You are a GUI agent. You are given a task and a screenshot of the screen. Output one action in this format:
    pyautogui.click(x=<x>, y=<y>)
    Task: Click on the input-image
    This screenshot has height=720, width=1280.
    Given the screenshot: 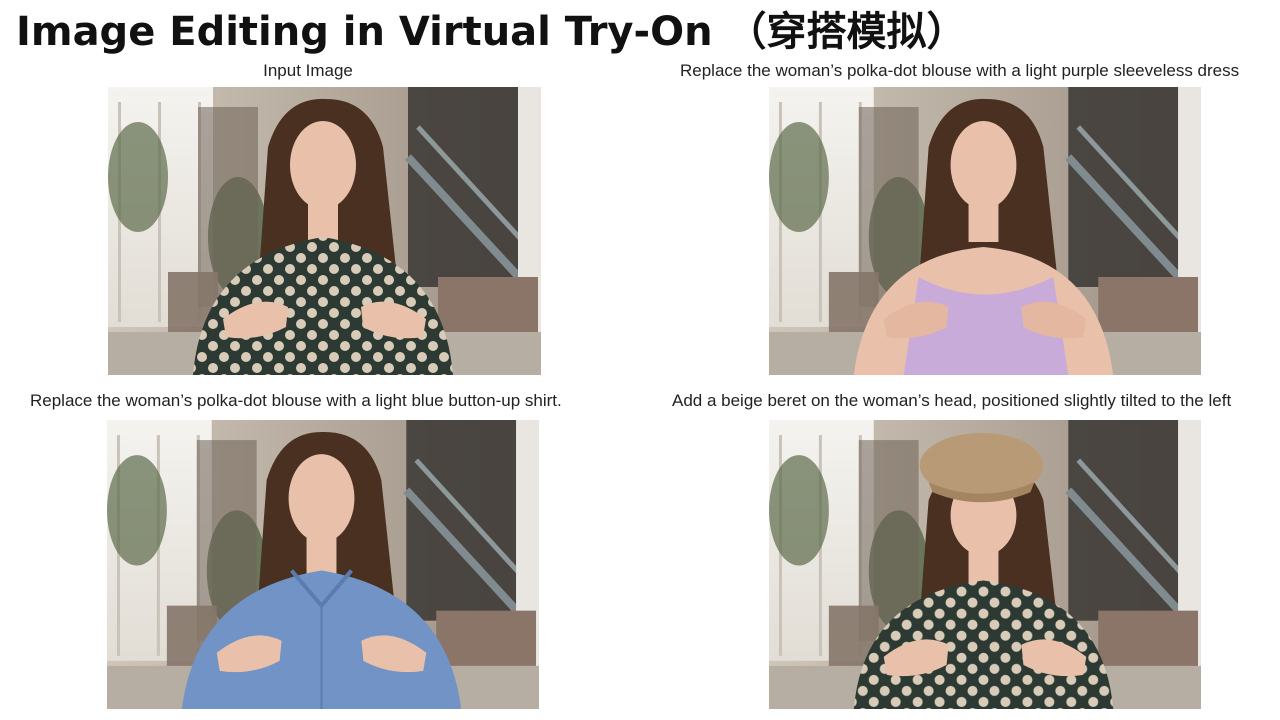 What is the action you would take?
    pyautogui.click(x=324, y=231)
    